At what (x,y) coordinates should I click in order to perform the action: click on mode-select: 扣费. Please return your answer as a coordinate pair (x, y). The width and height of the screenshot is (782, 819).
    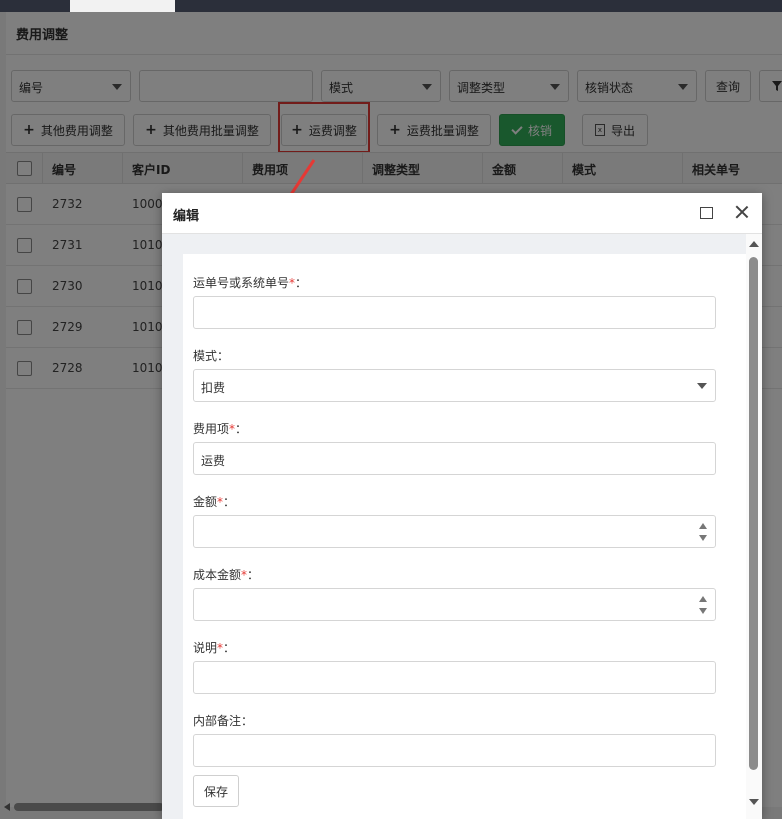
    Looking at the image, I should click on (454, 385).